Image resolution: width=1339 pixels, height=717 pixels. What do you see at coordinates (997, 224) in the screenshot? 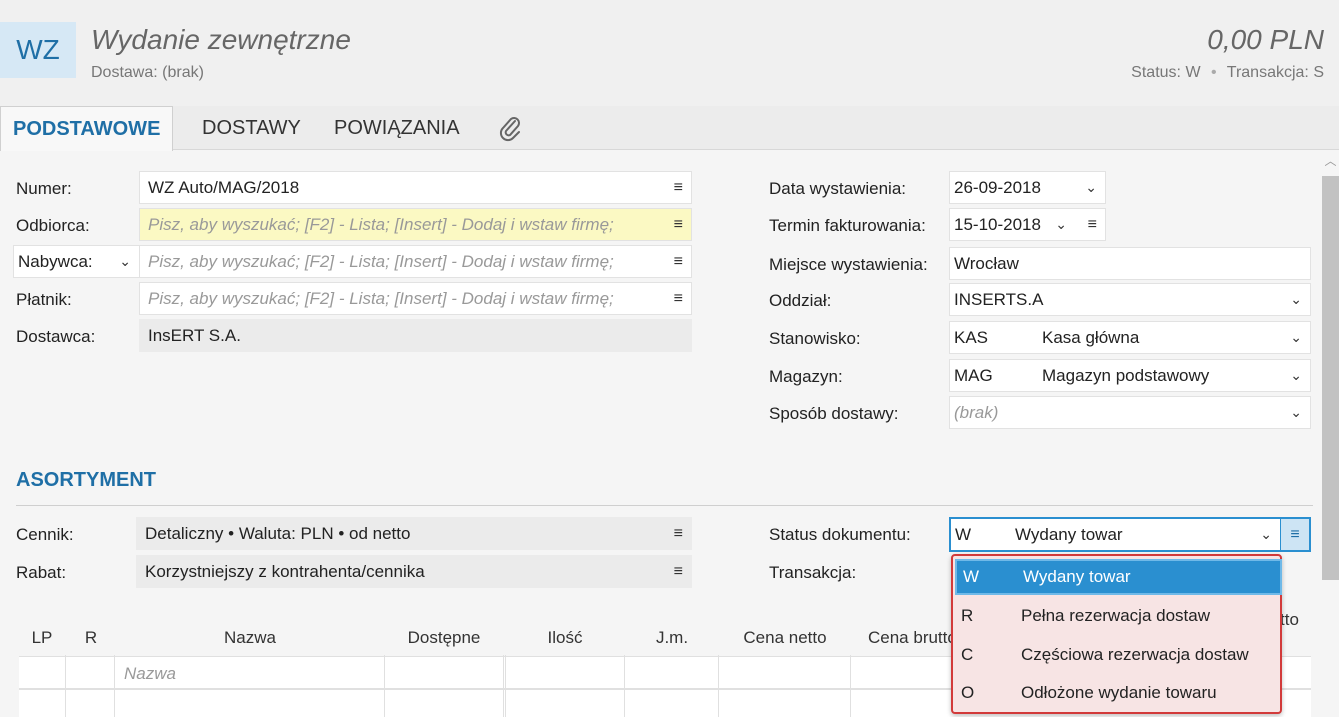
I see `termin-fakturowania-value: 15-10-2018` at bounding box center [997, 224].